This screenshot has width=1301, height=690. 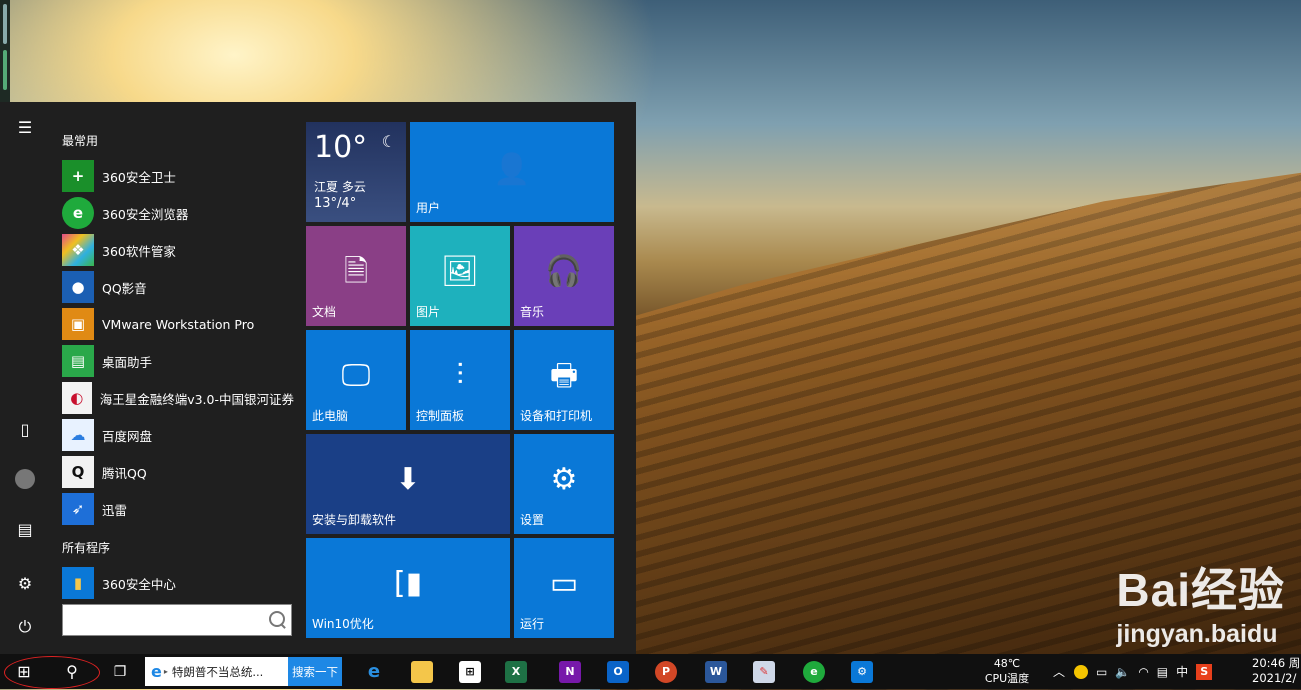 I want to click on outlook-icon: O, so click(x=618, y=671).